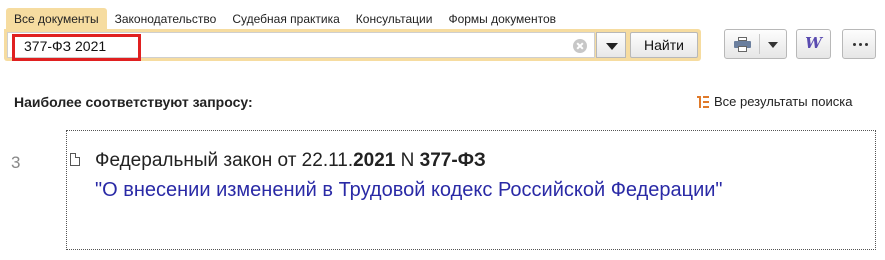 Image resolution: width=885 pixels, height=260 pixels. Describe the element at coordinates (755, 44) in the screenshot. I see `print-button` at that location.